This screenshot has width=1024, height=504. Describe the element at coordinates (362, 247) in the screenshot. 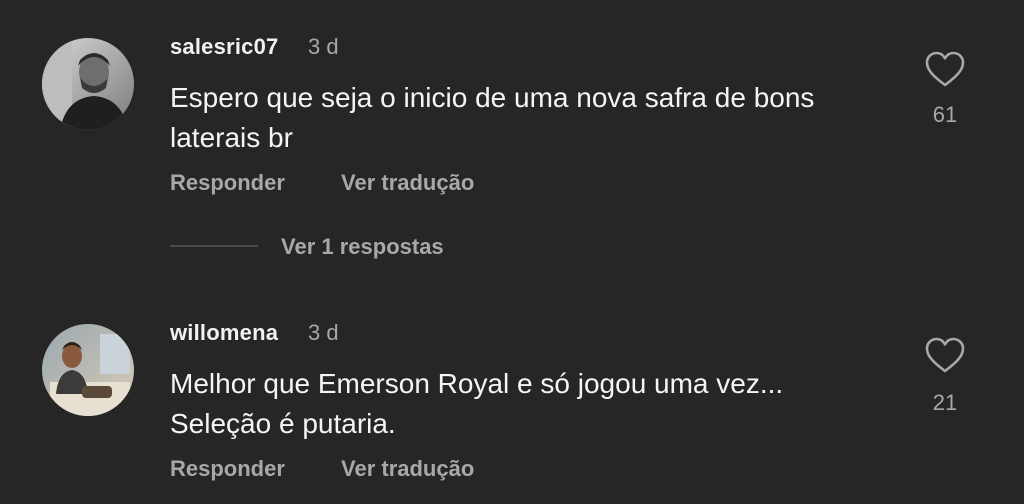

I see `view-replies-button: Ver 1 respostas` at that location.